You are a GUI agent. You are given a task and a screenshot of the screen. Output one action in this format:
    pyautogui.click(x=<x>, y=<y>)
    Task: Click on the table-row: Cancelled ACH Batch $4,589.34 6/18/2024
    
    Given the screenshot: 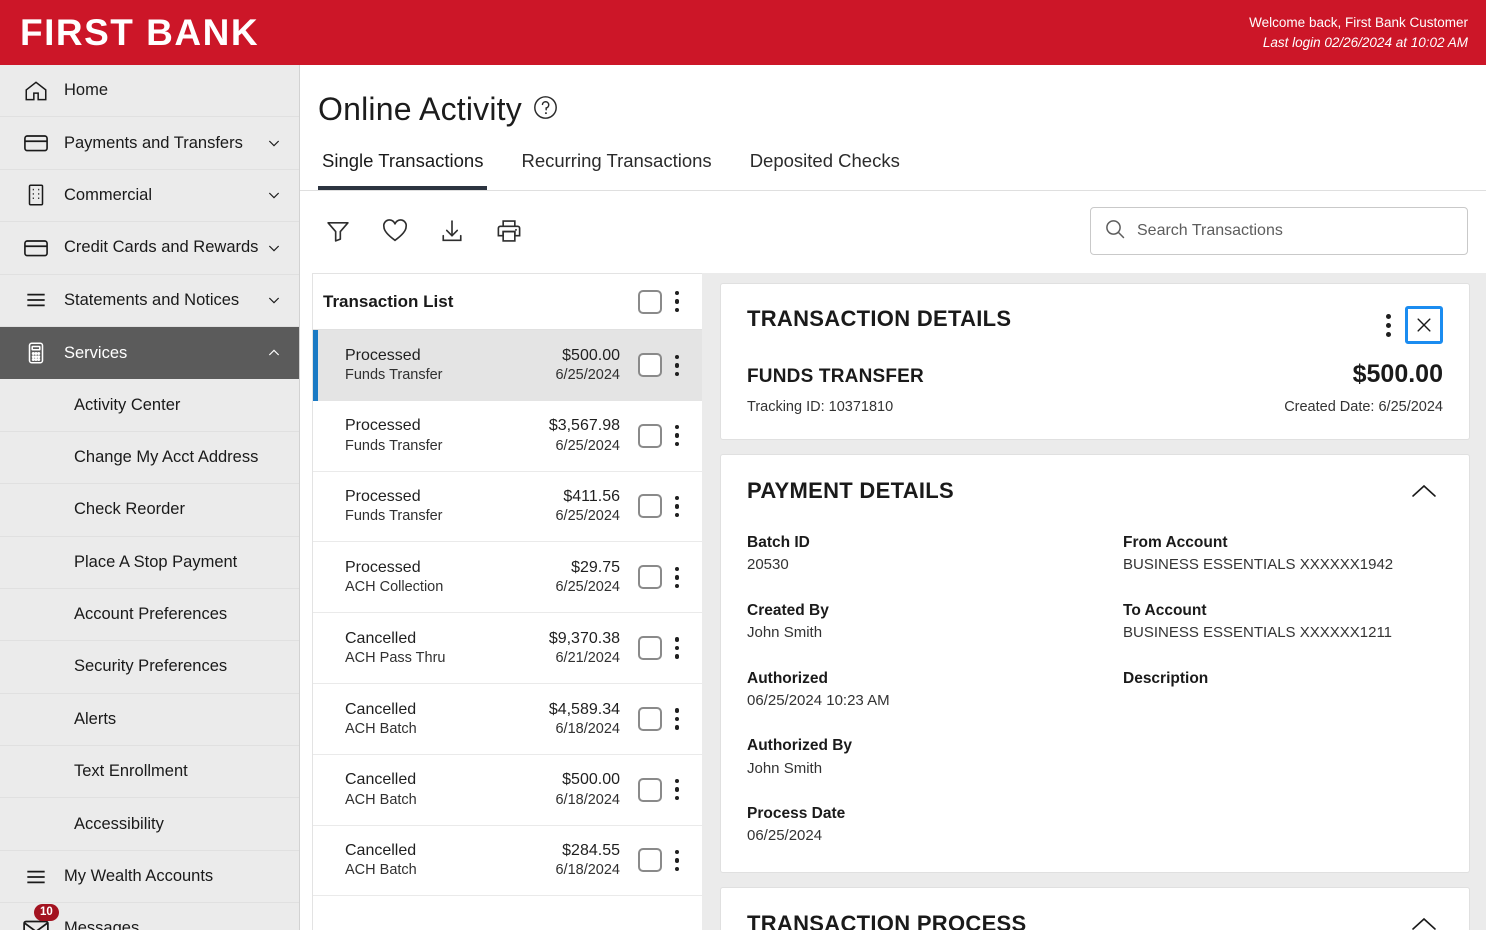 What is the action you would take?
    pyautogui.click(x=507, y=719)
    